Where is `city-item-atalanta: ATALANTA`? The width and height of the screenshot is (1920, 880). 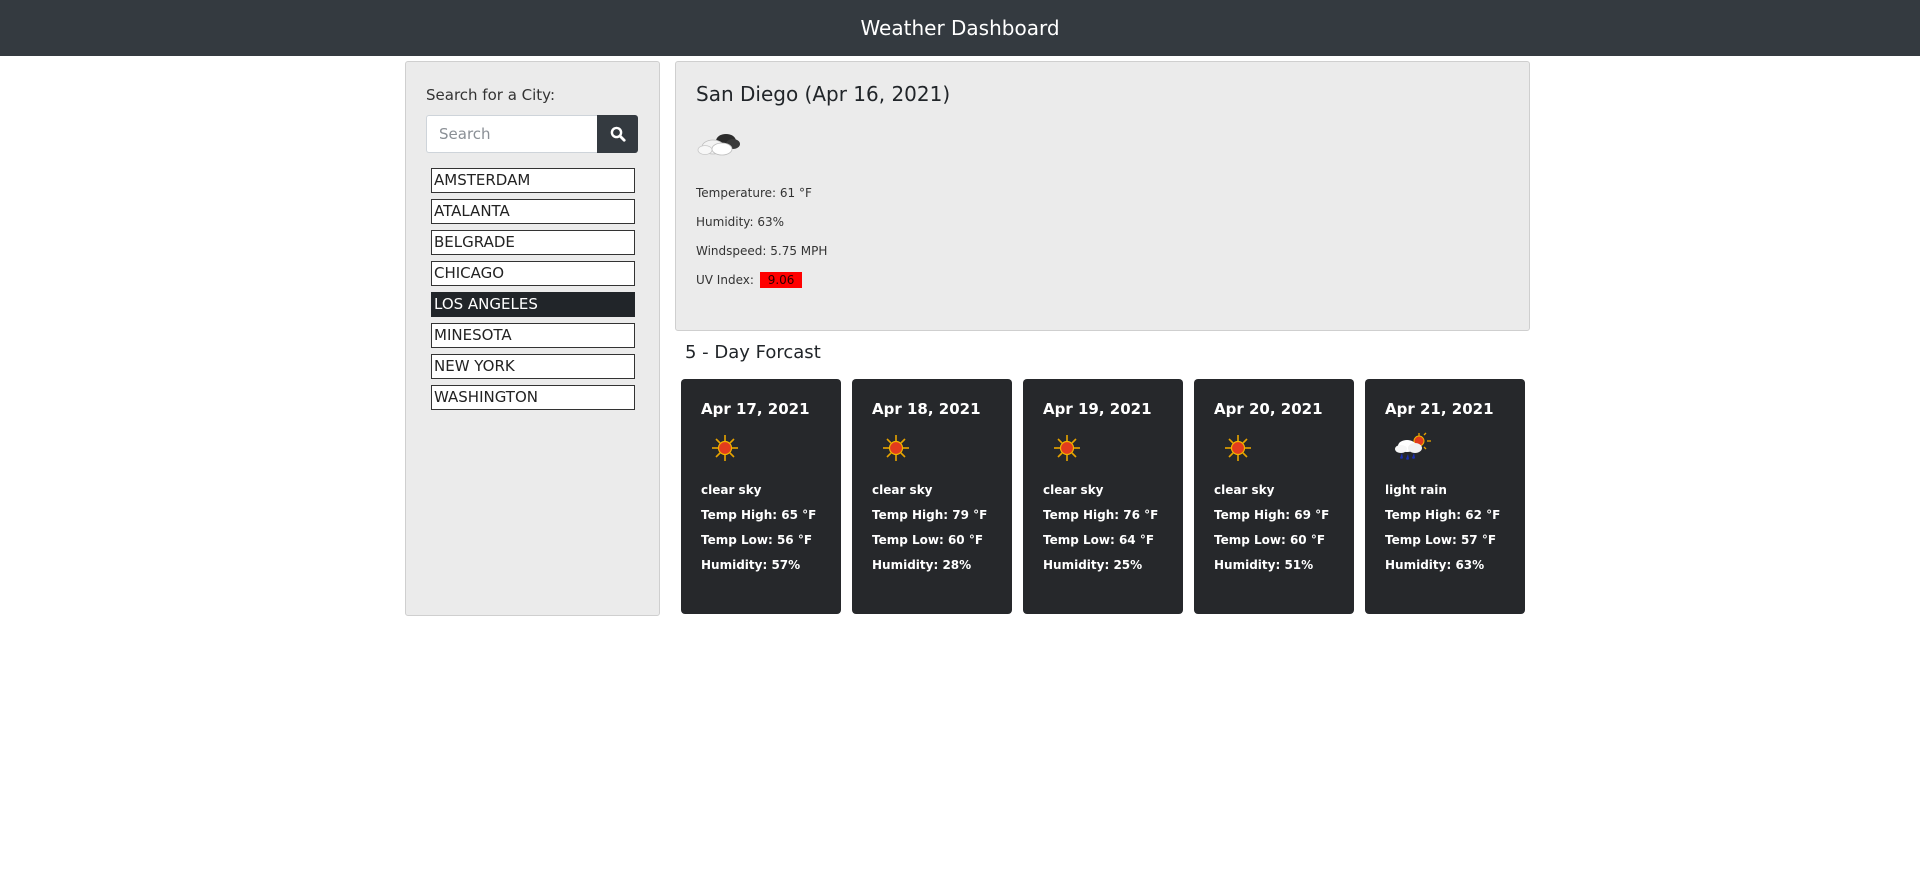
city-item-atalanta: ATALANTA is located at coordinates (533, 211).